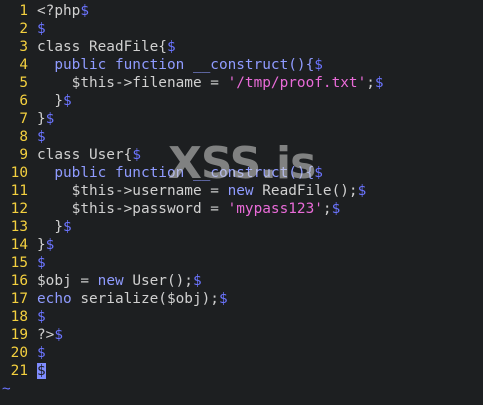 This screenshot has height=405, width=483. I want to click on line-code: class ReadFile{$, so click(106, 47).